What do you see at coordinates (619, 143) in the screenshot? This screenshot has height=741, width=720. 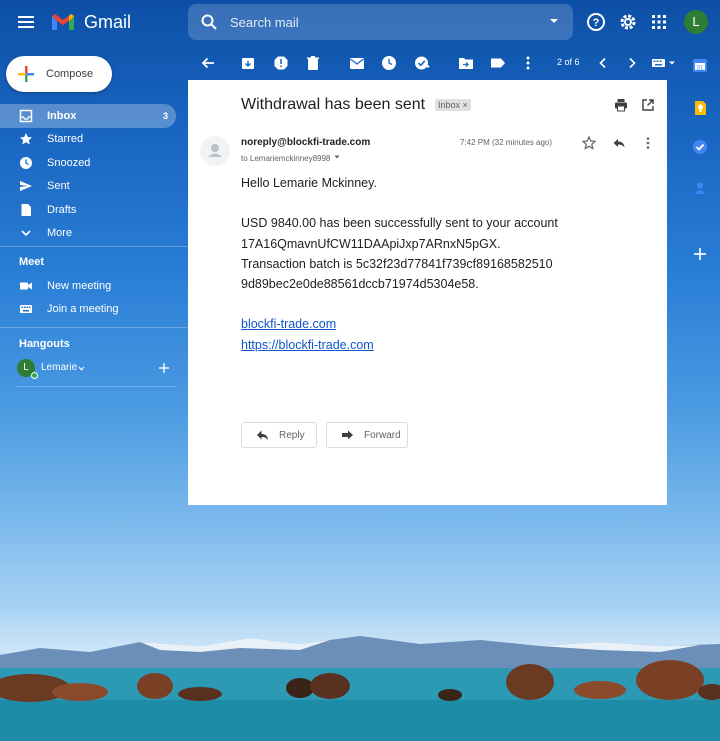 I see `reply-icon` at bounding box center [619, 143].